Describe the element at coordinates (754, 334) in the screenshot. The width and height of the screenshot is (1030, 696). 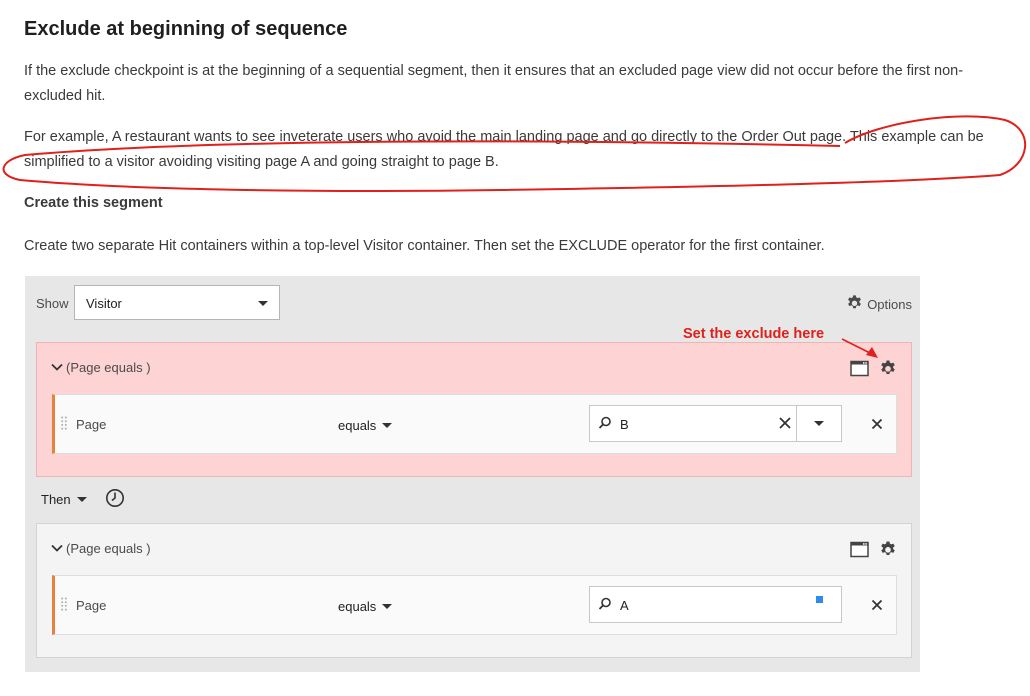
I see `annotation-label: Set the exclude here` at that location.